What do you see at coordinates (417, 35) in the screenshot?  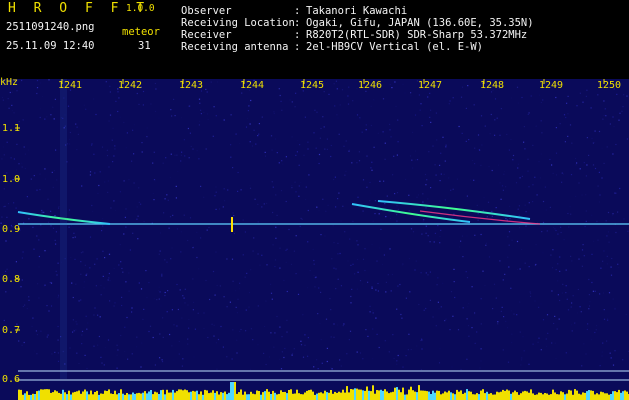 I see `receiver-value: R820T2(RTL-SDR) SDR-Sharp 53.372MHz` at bounding box center [417, 35].